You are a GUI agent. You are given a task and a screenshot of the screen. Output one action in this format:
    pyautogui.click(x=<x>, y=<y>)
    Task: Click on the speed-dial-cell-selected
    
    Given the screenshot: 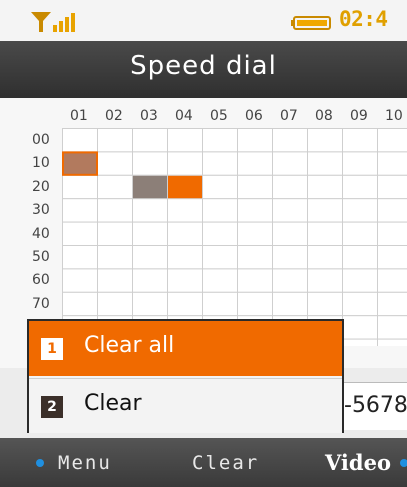 What is the action you would take?
    pyautogui.click(x=185, y=187)
    